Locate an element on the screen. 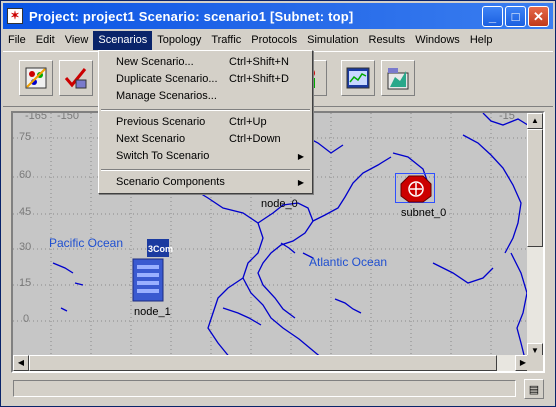 This screenshot has height=407, width=556. lat-label-30: 30 is located at coordinates (25, 247).